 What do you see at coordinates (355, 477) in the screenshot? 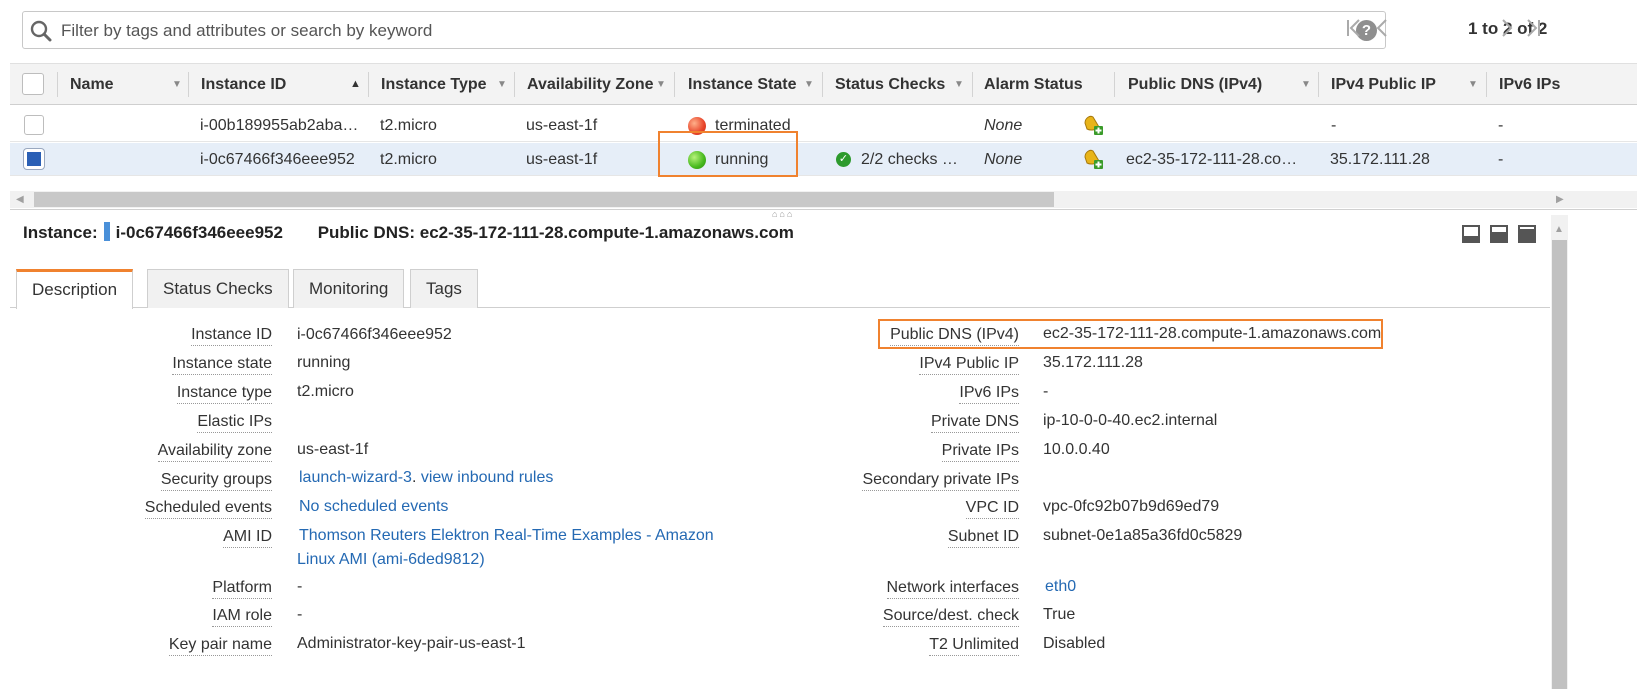
I see `security-group-link: launch-wizard-3` at bounding box center [355, 477].